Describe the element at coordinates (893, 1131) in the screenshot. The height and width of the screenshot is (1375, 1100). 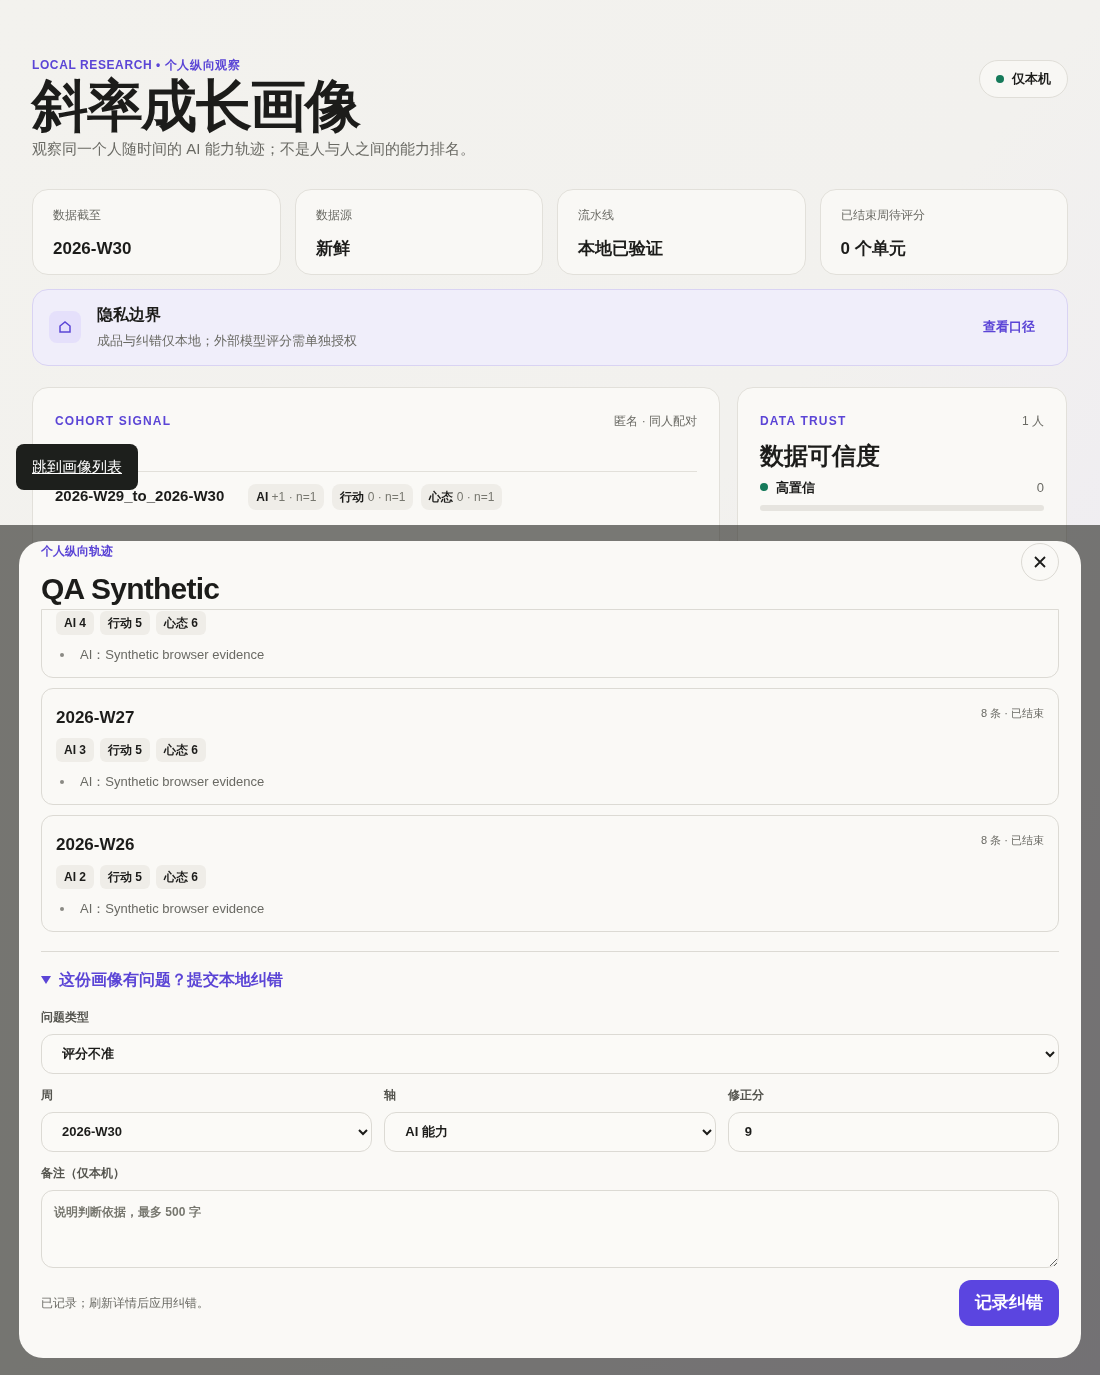
I see `input-field: 9` at that location.